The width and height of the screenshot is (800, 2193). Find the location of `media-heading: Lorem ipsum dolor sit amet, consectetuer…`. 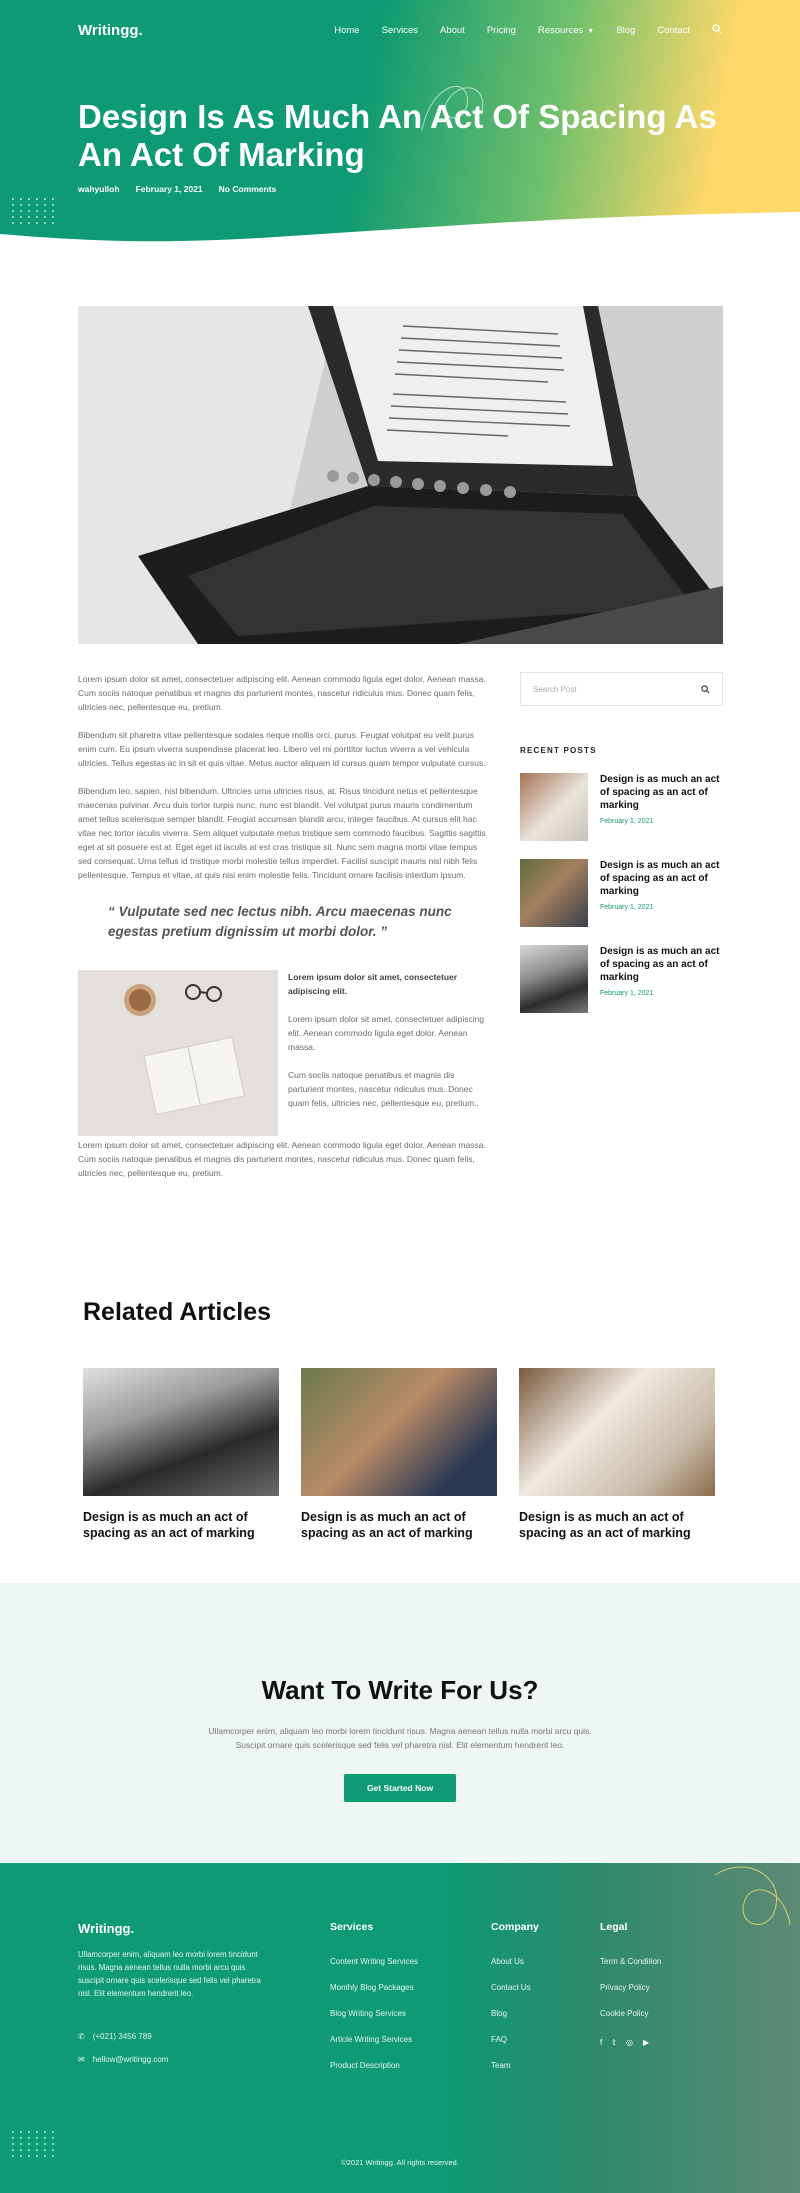

media-heading: Lorem ipsum dolor sit amet, consectetuer… is located at coordinates (373, 984).